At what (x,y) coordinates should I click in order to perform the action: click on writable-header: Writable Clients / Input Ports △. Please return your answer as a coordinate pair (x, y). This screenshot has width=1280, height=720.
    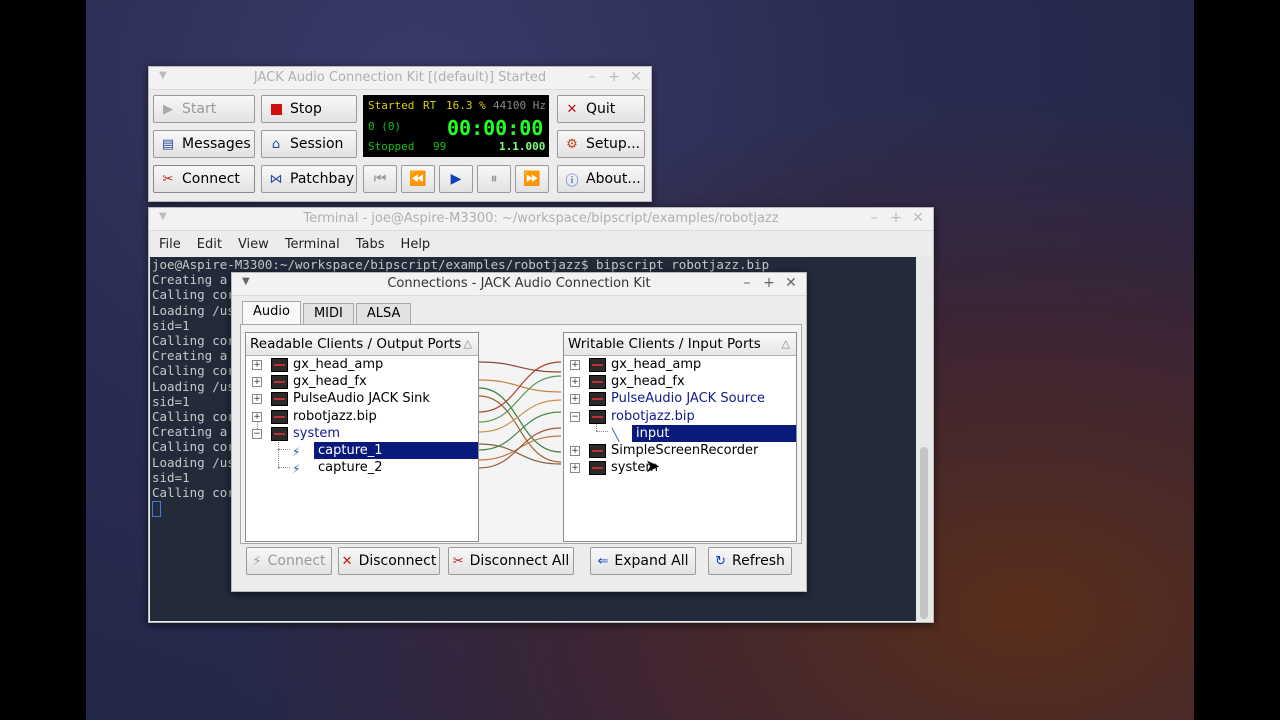
    Looking at the image, I should click on (680, 344).